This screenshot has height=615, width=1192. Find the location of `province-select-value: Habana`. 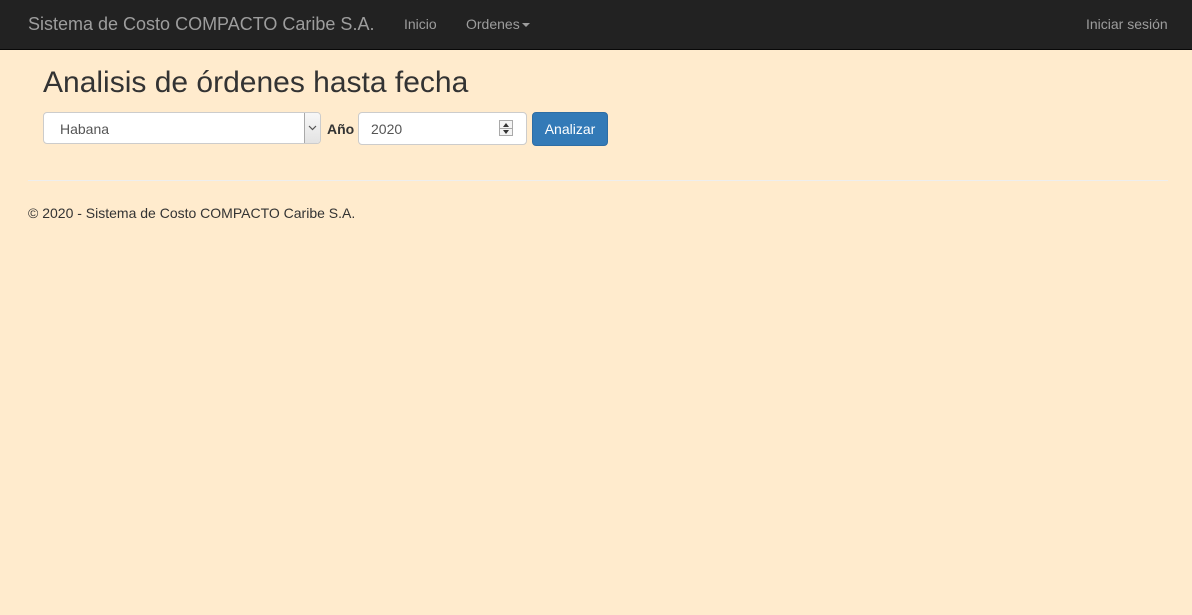

province-select-value: Habana is located at coordinates (85, 129).